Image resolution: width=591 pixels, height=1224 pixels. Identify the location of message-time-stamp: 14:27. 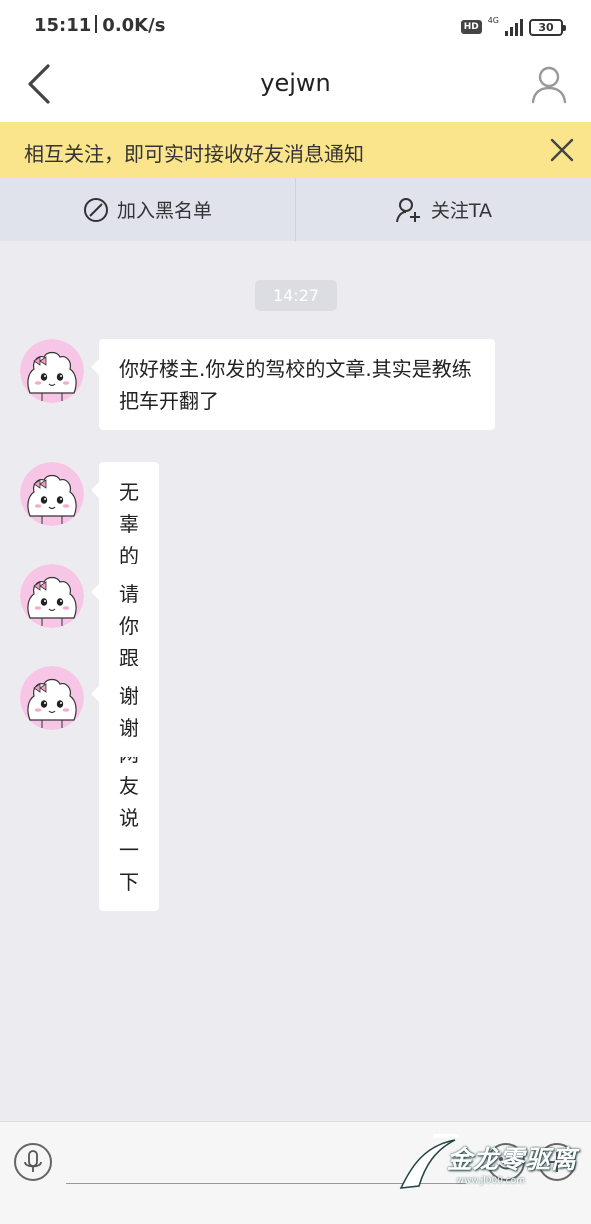
(296, 295).